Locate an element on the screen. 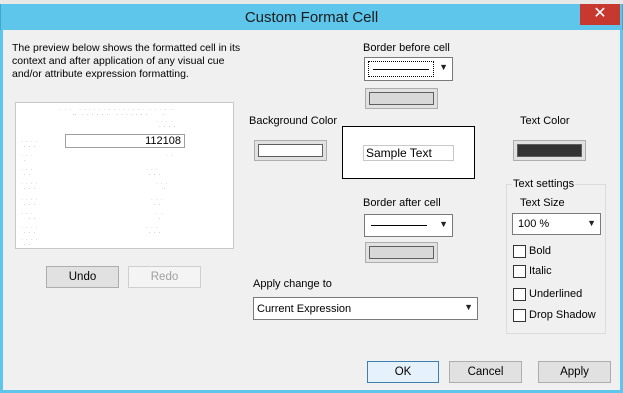  preview-blur-text: ˙.˙ is located at coordinates (160, 216).